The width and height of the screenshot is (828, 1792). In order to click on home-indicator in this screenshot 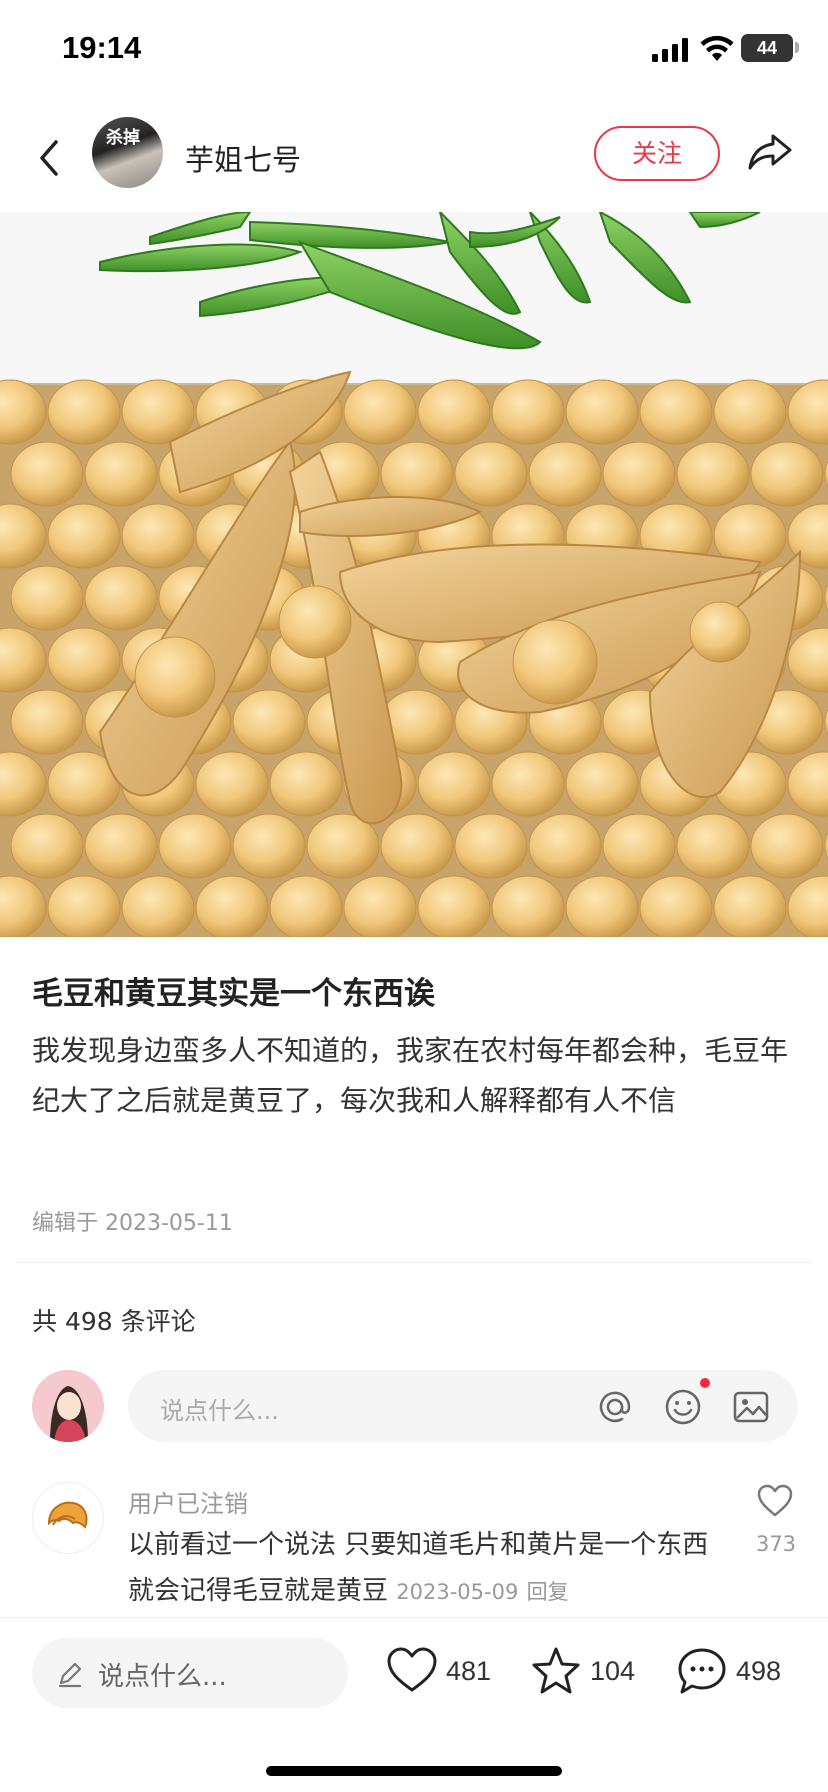, I will do `click(414, 1771)`.